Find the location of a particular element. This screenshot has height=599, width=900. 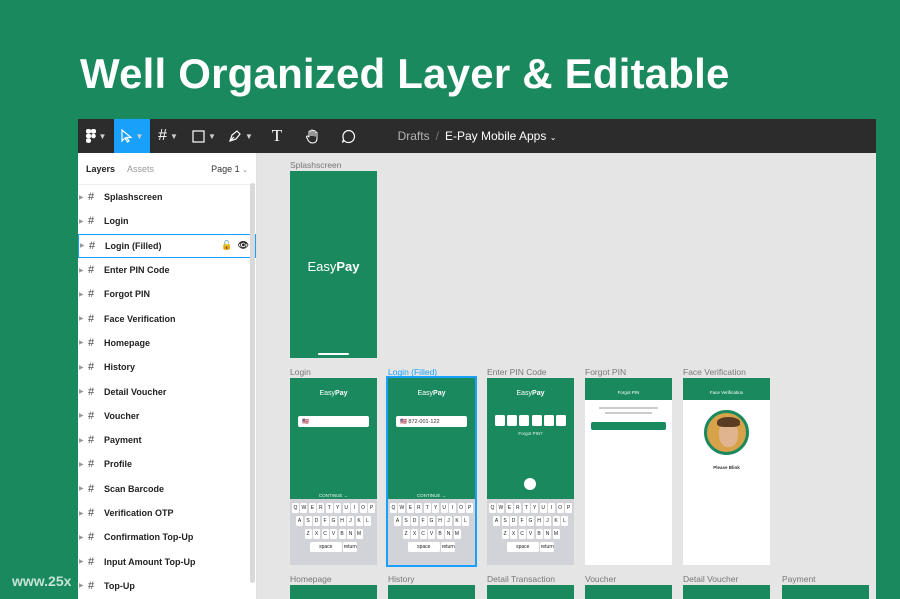

layer-item: ▶ # Forgot PIN is located at coordinates (167, 294).